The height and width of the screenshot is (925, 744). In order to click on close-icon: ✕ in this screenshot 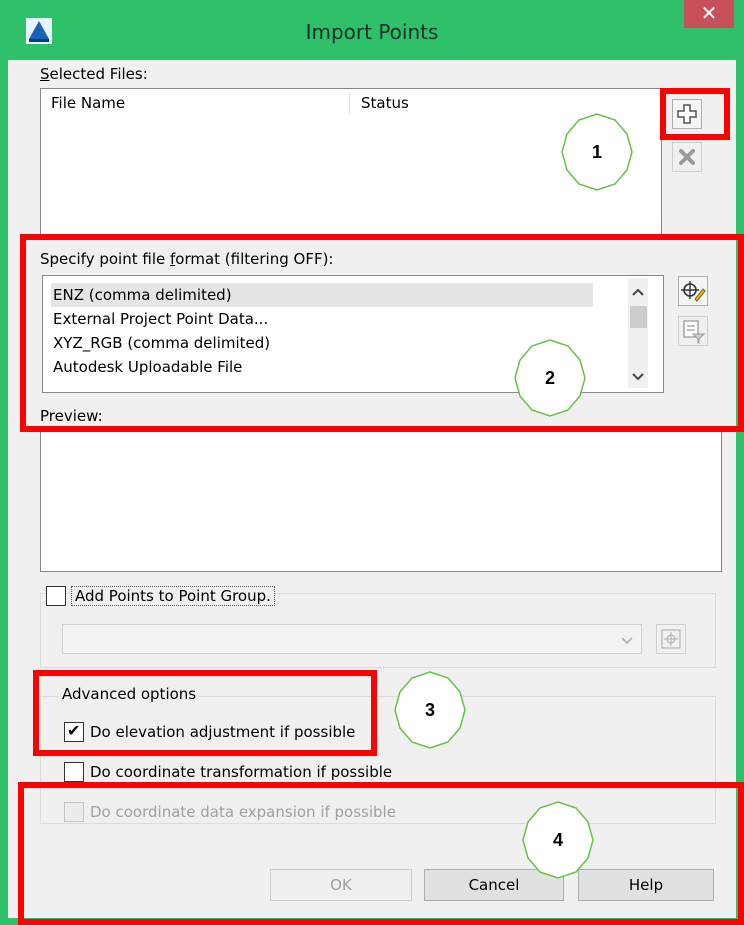, I will do `click(709, 13)`.